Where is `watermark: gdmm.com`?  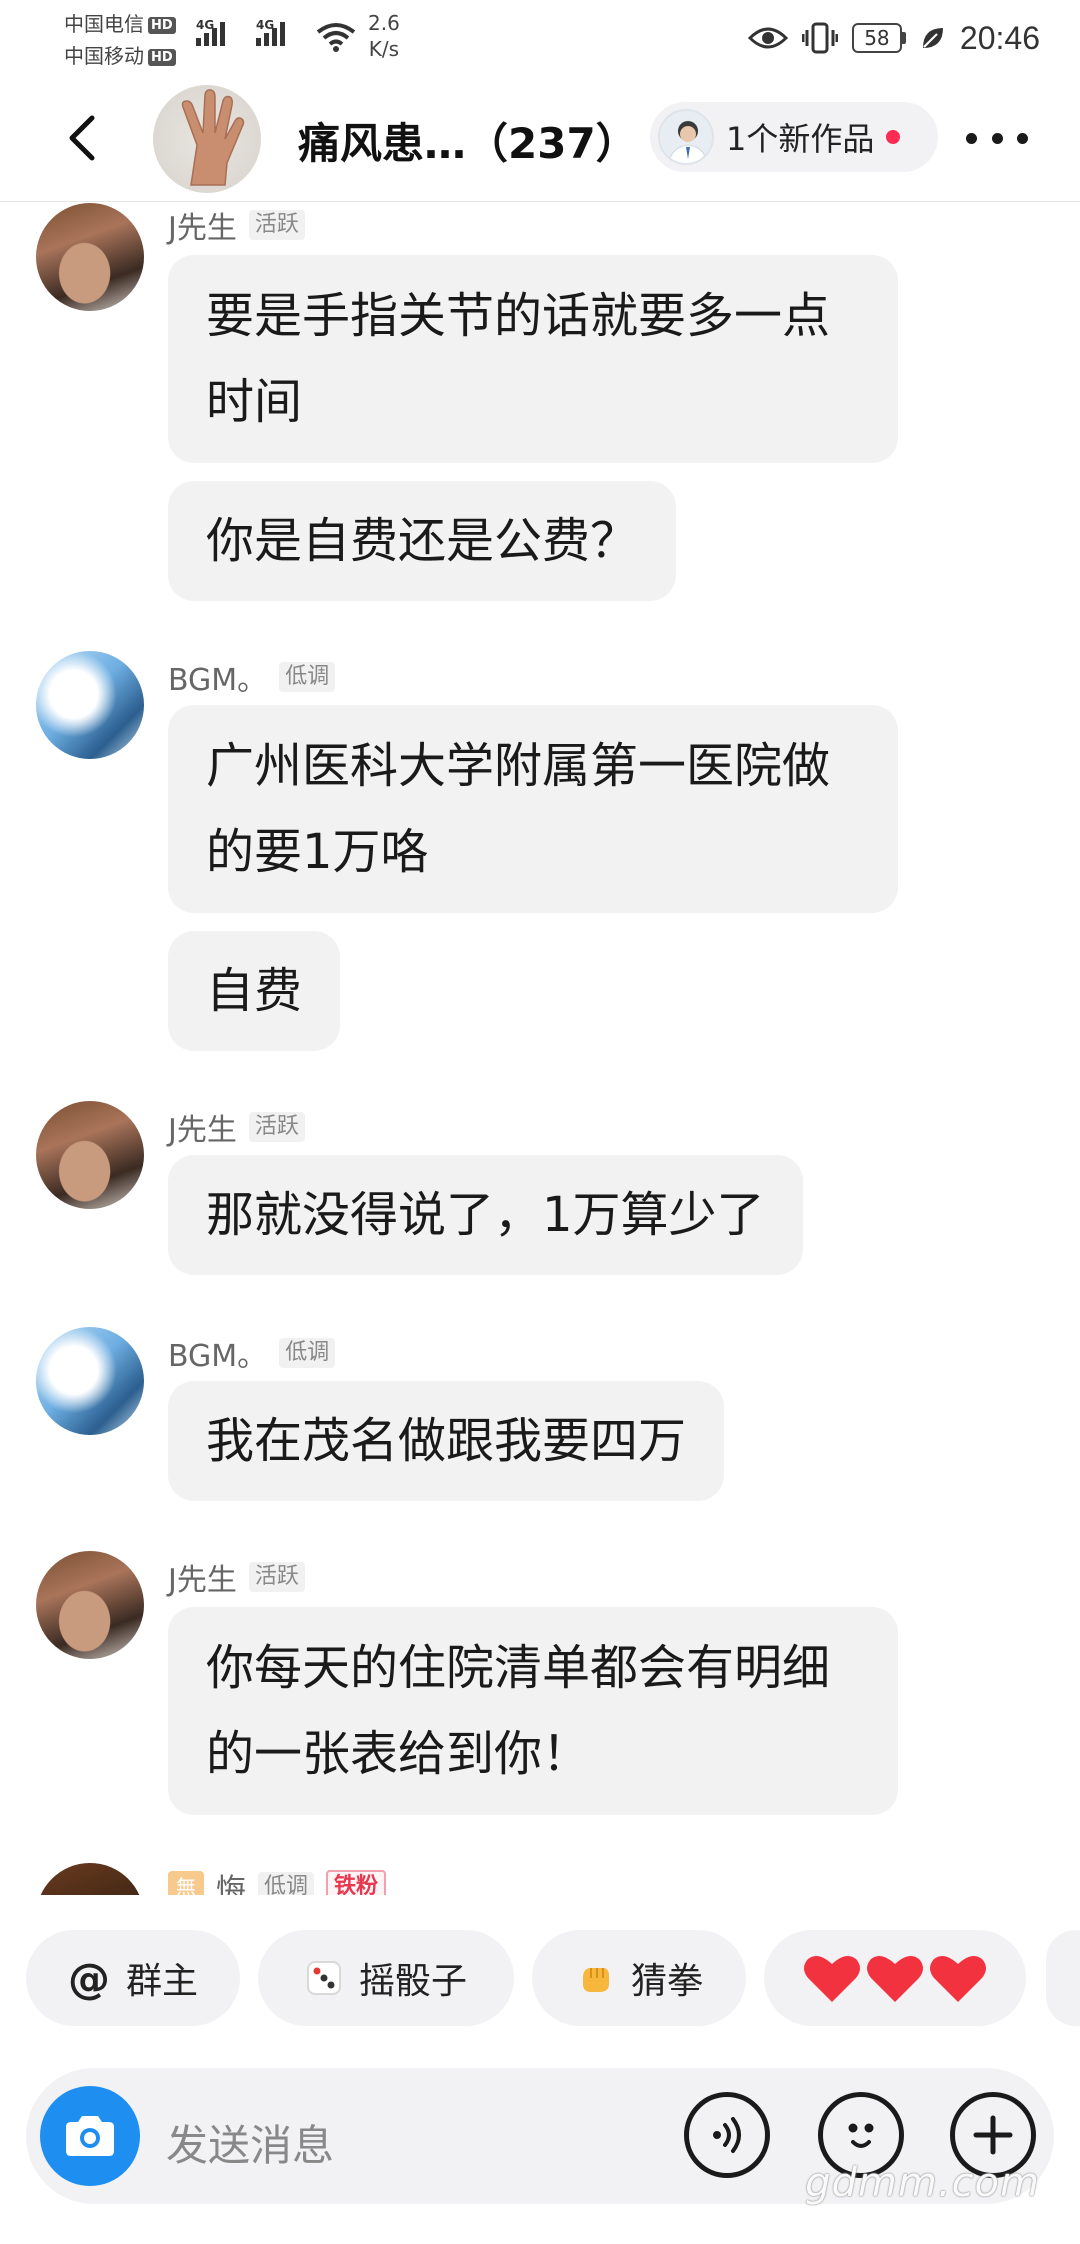
watermark: gdmm.com is located at coordinates (922, 2183).